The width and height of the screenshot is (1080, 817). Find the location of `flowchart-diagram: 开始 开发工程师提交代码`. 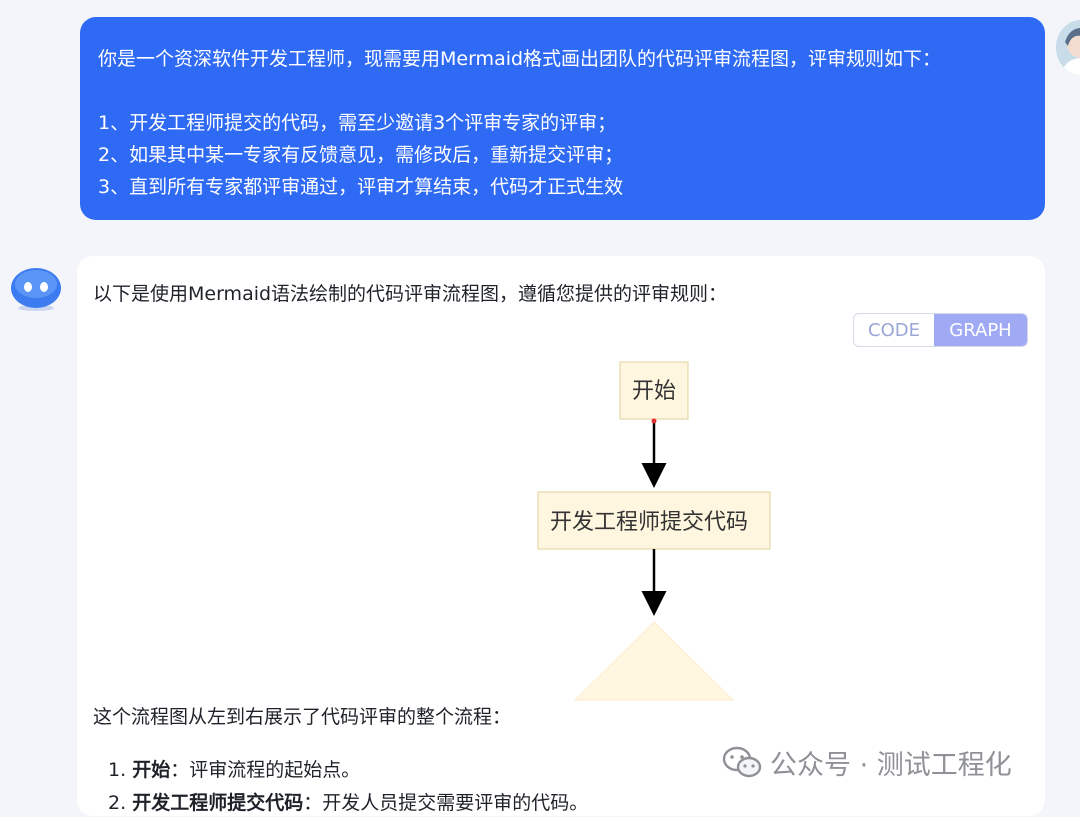

flowchart-diagram: 开始 开发工程师提交代码 is located at coordinates (654, 531).